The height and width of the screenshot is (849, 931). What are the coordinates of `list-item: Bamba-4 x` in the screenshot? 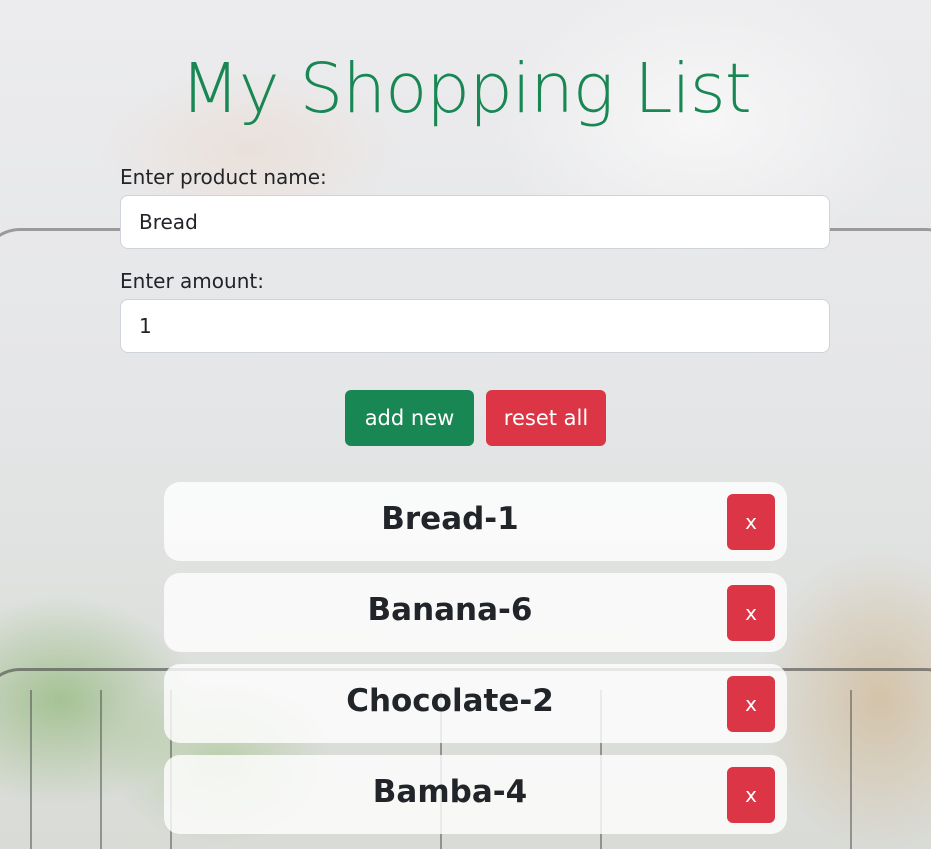 It's located at (475, 794).